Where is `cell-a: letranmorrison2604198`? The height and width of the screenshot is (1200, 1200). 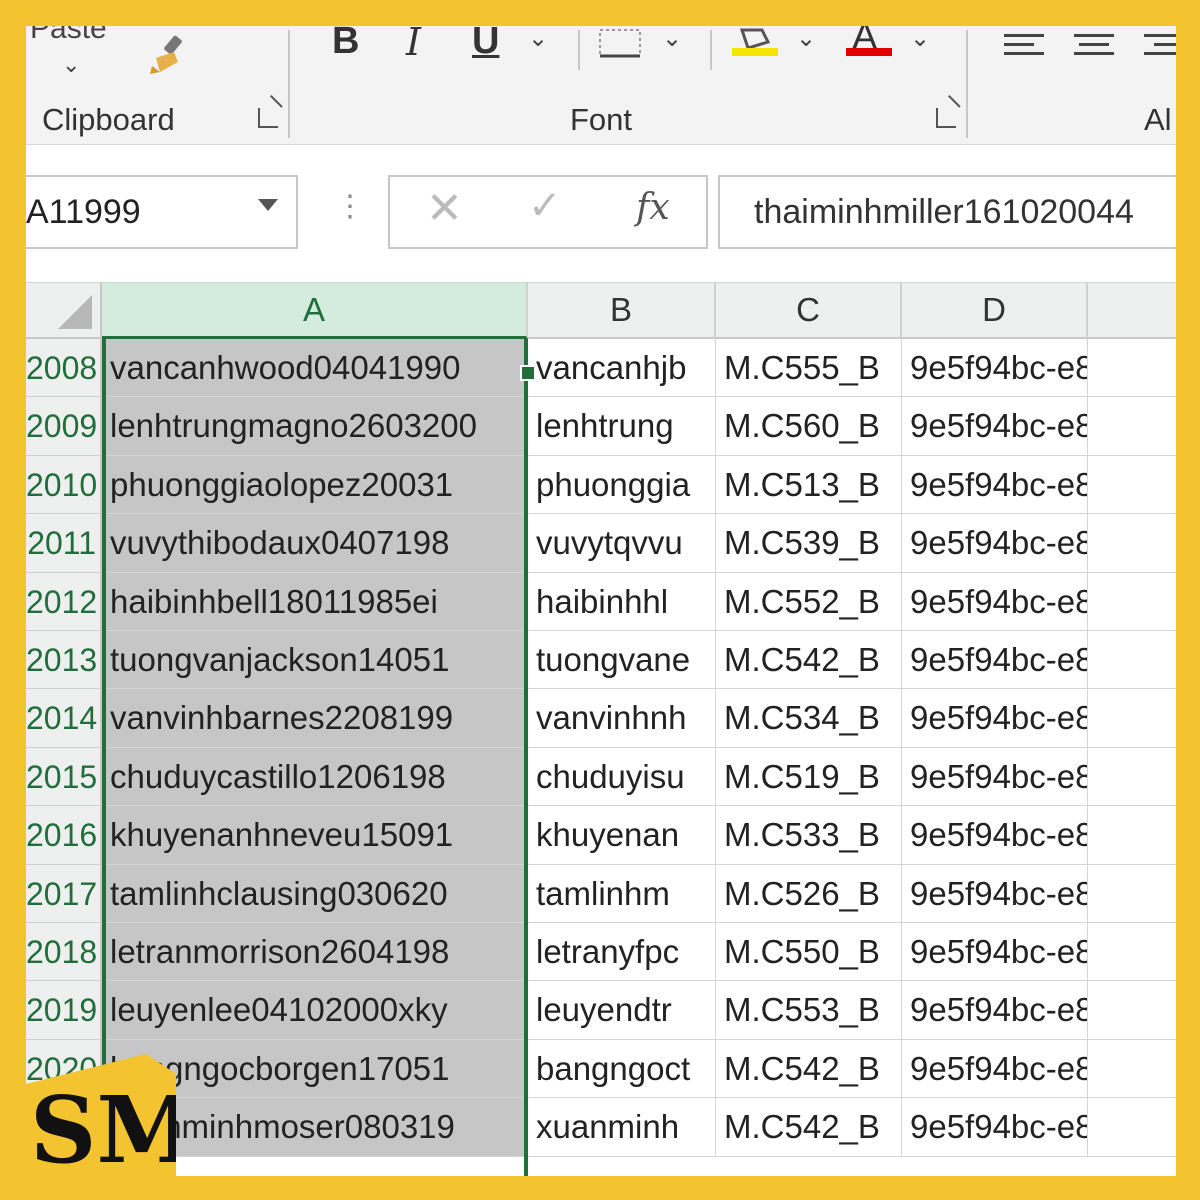
cell-a: letranmorrison2604198 is located at coordinates (315, 952).